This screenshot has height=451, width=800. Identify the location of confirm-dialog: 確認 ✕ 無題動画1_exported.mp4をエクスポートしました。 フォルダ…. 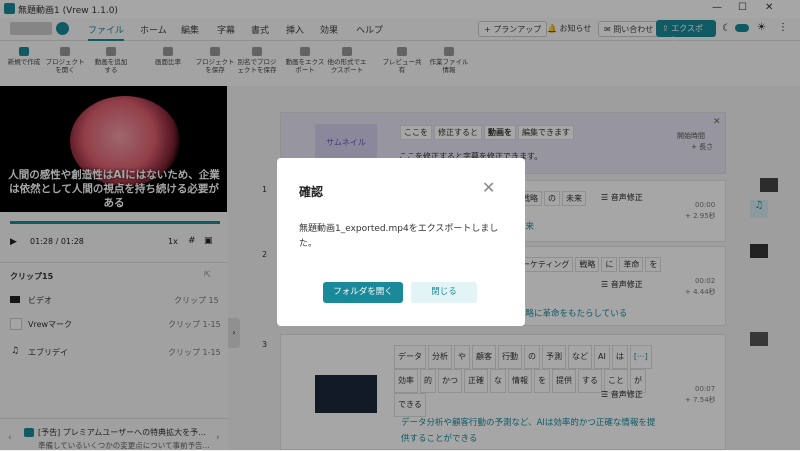
(401, 242).